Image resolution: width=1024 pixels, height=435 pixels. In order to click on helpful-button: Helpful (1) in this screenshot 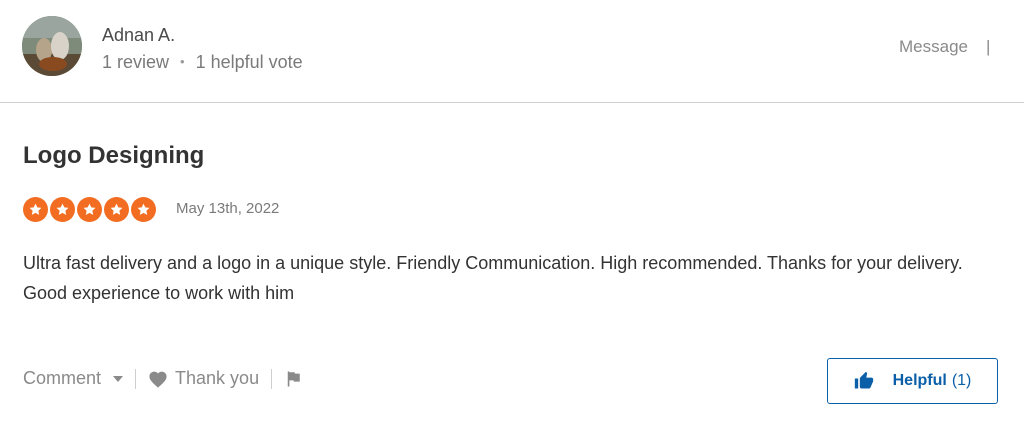, I will do `click(912, 381)`.